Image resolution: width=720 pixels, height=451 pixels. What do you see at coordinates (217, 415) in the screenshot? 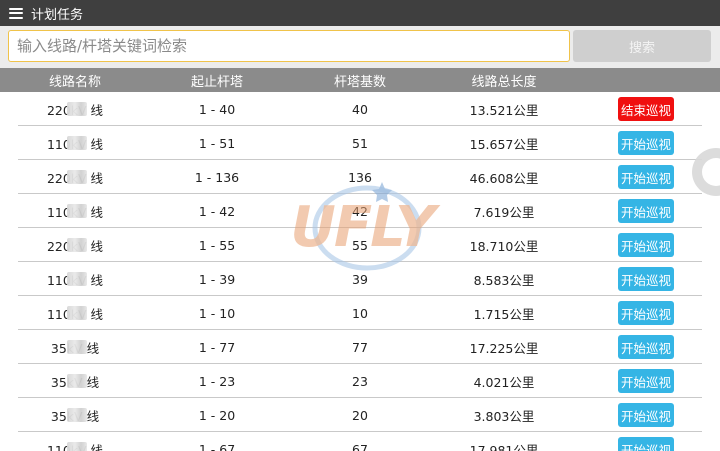
I see `tower-range: 1 - 20` at bounding box center [217, 415].